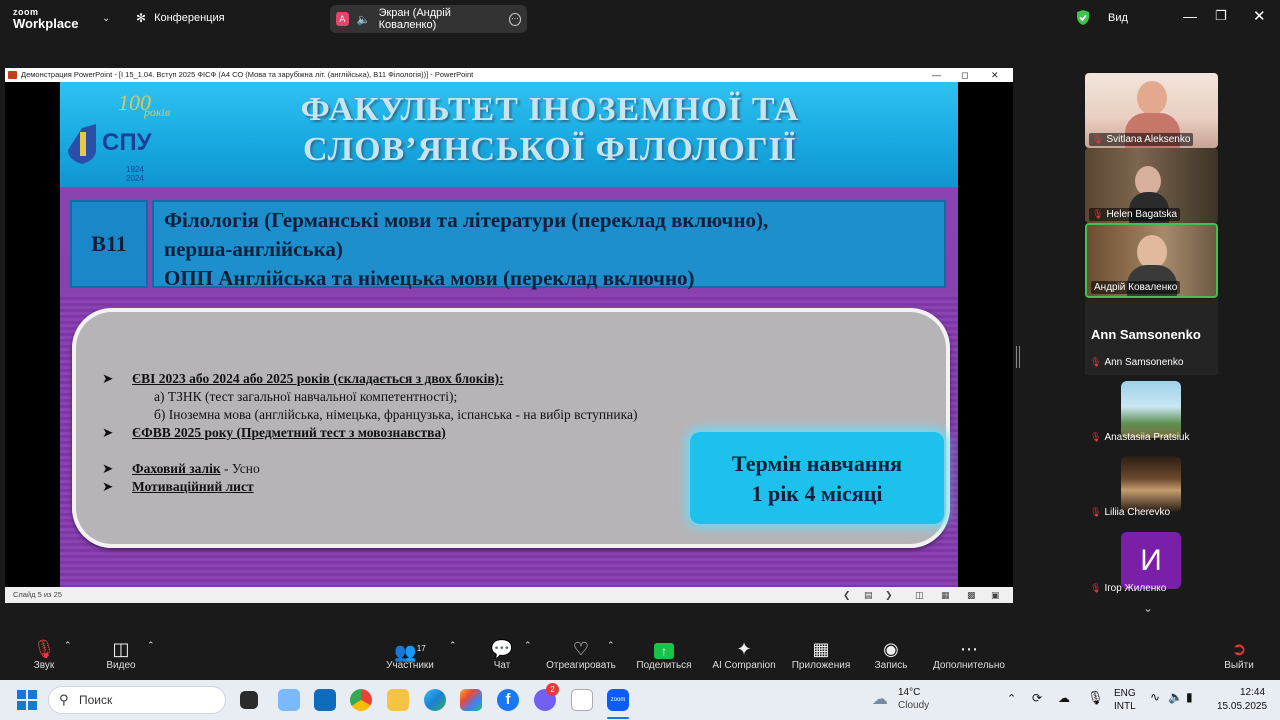  What do you see at coordinates (821, 654) in the screenshot?
I see `apps-button: ▦ Приложения` at bounding box center [821, 654].